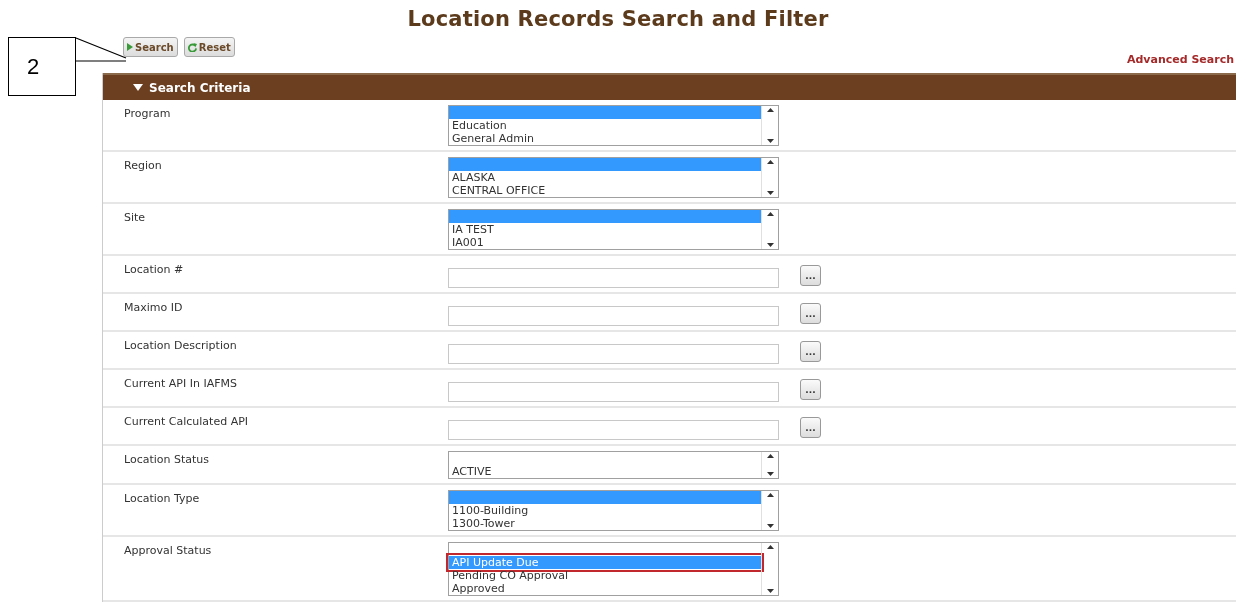 Image resolution: width=1236 pixels, height=605 pixels. What do you see at coordinates (605, 575) in the screenshot?
I see `list-option: Pending CO Approval` at bounding box center [605, 575].